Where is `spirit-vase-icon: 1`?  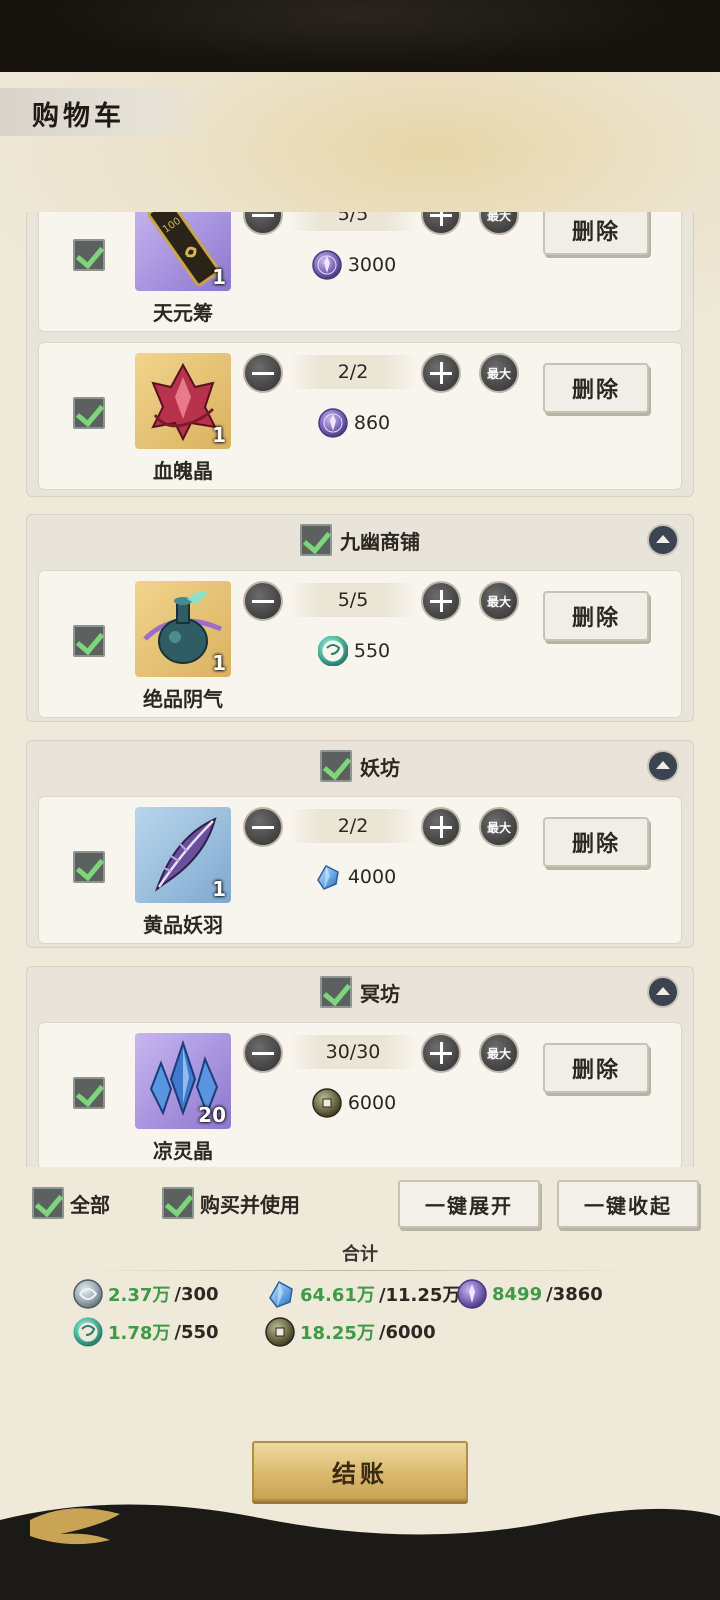
spirit-vase-icon: 1 is located at coordinates (183, 629).